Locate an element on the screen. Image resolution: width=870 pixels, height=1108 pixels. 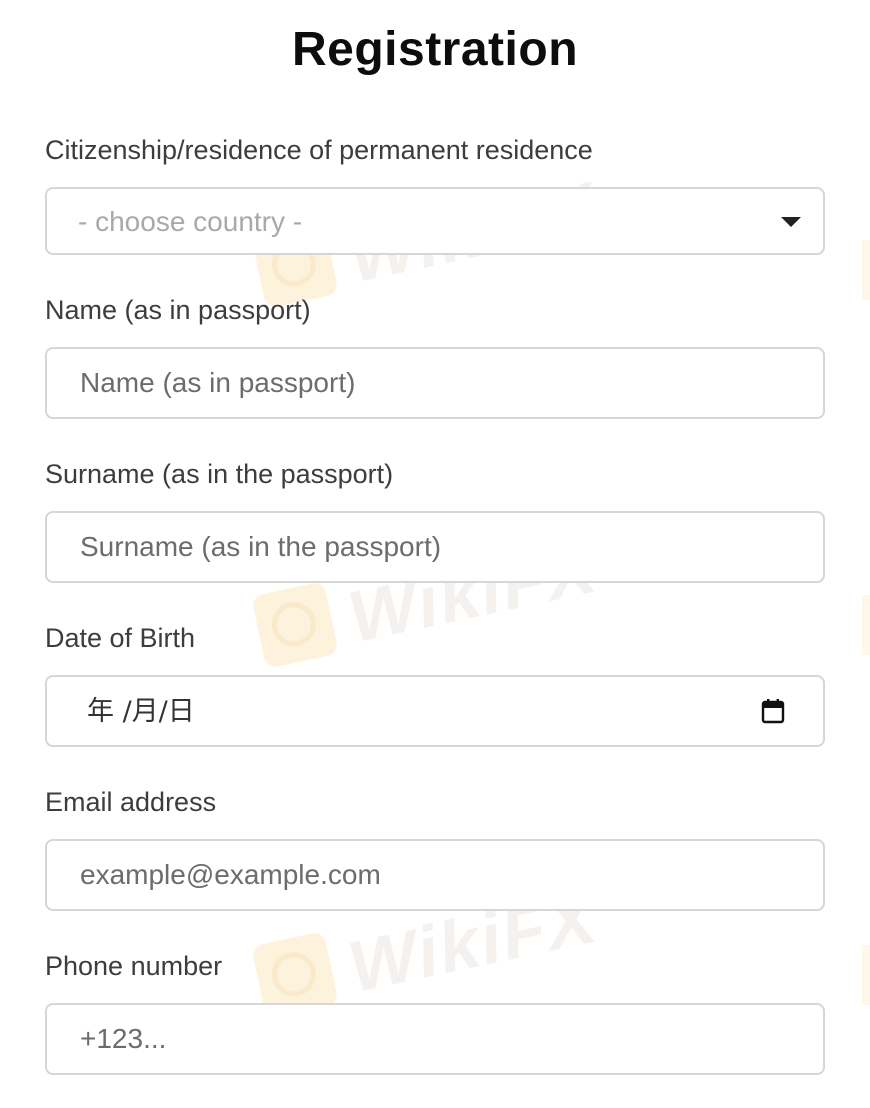
email-input is located at coordinates (435, 875).